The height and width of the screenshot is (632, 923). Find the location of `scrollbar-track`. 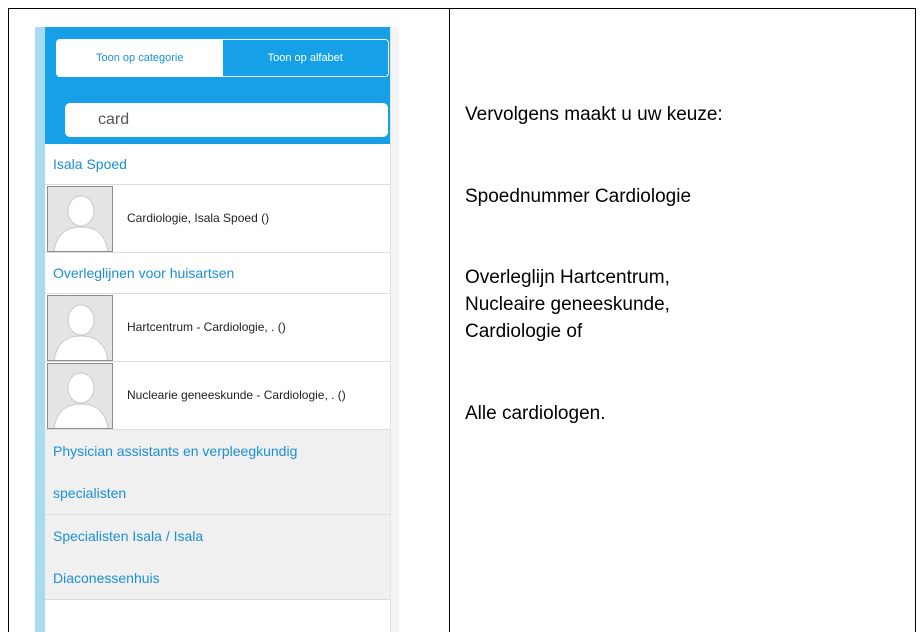

scrollbar-track is located at coordinates (394, 329).